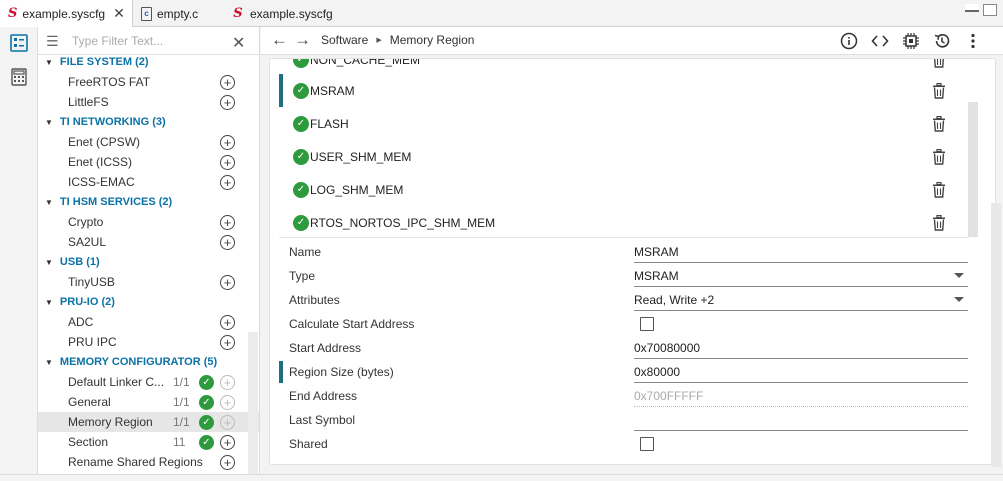 This screenshot has height=481, width=1003. I want to click on module-item: Section 11 ✓ +, so click(148, 442).